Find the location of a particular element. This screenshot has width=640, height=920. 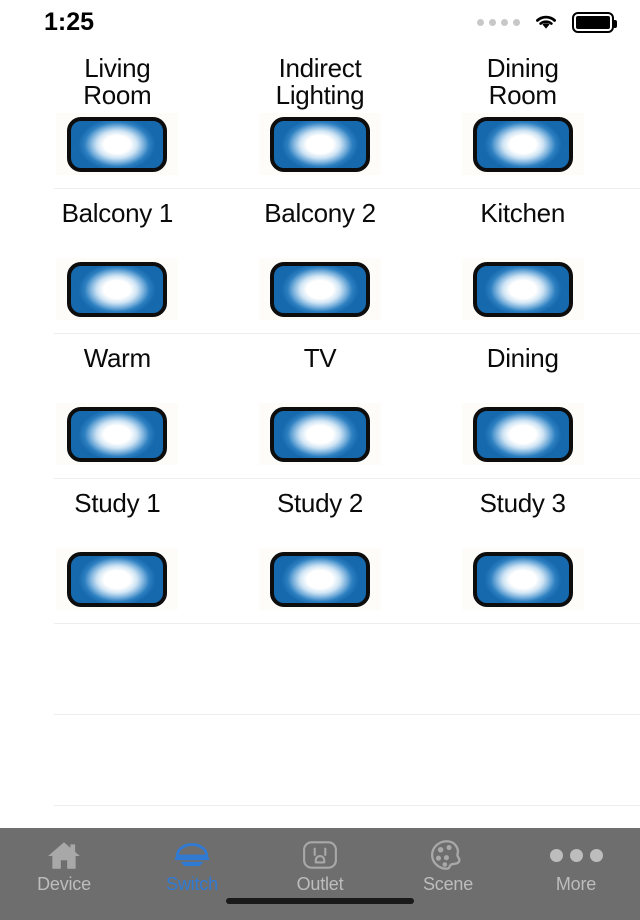

tab-outlet: Outlet is located at coordinates (320, 864).